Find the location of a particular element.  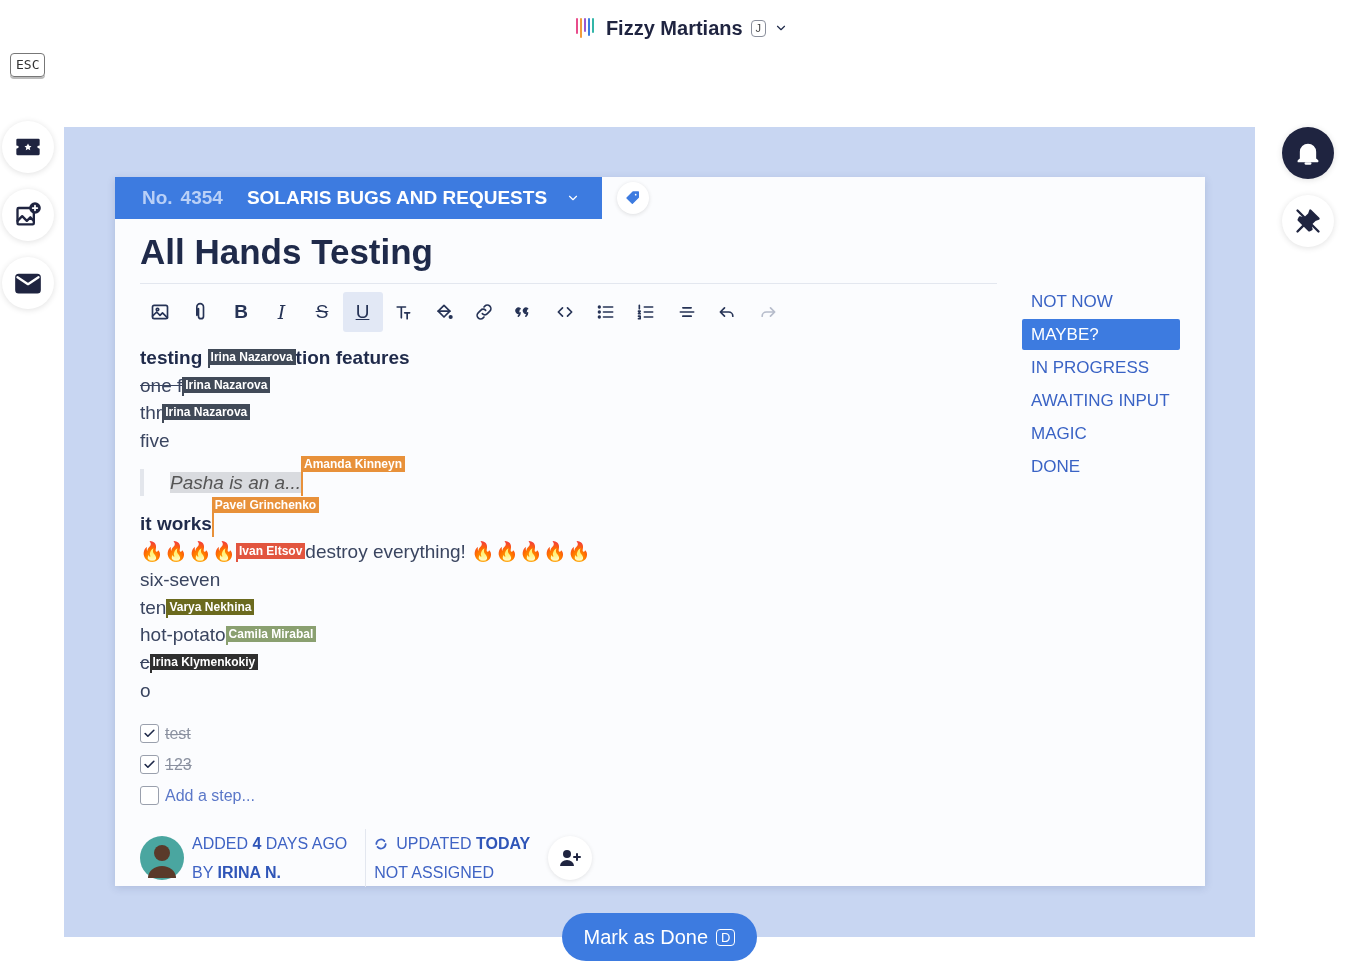

shortcut-key: D is located at coordinates (726, 937).